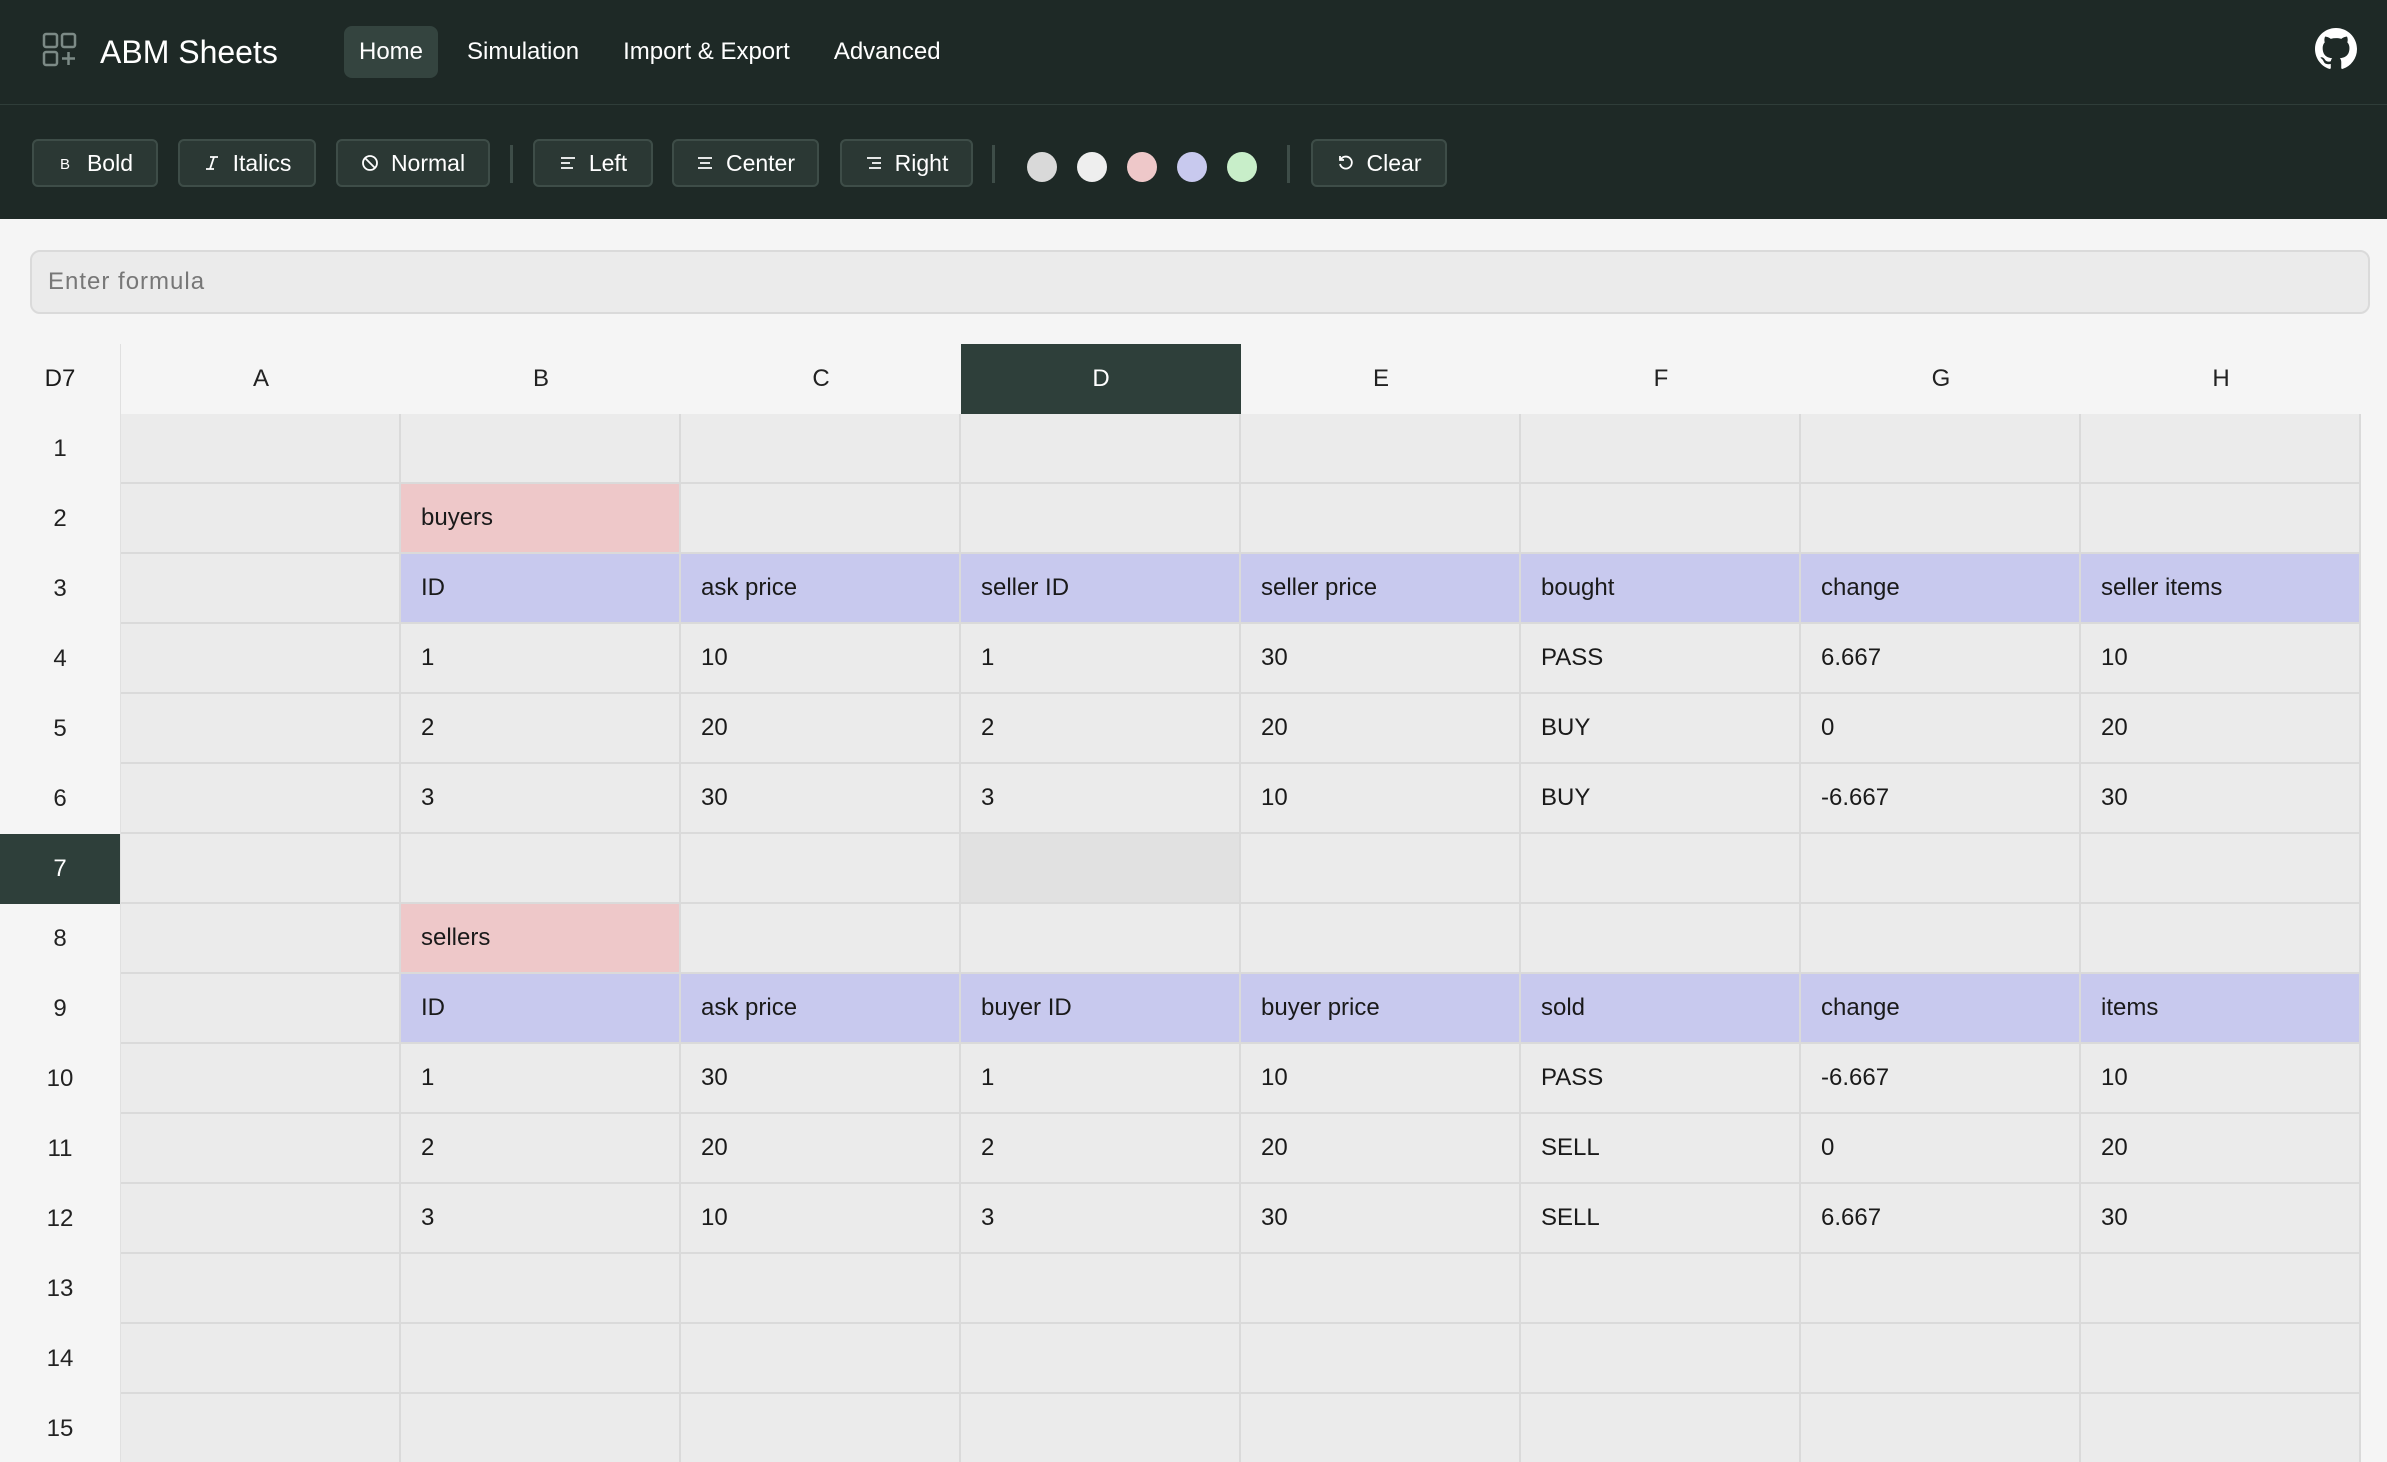 This screenshot has height=1462, width=2387. I want to click on cell-b14, so click(541, 1359).